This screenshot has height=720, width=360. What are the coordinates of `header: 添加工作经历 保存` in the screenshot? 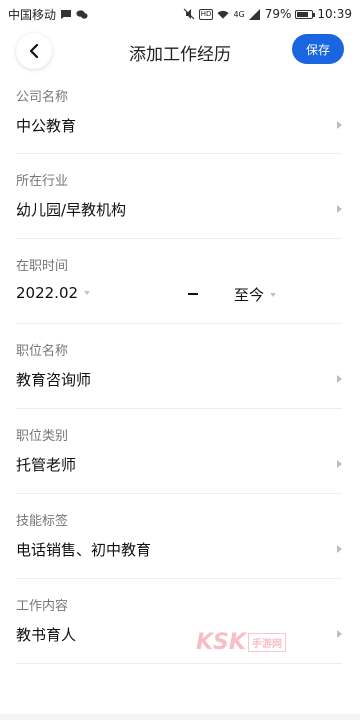 It's located at (180, 52).